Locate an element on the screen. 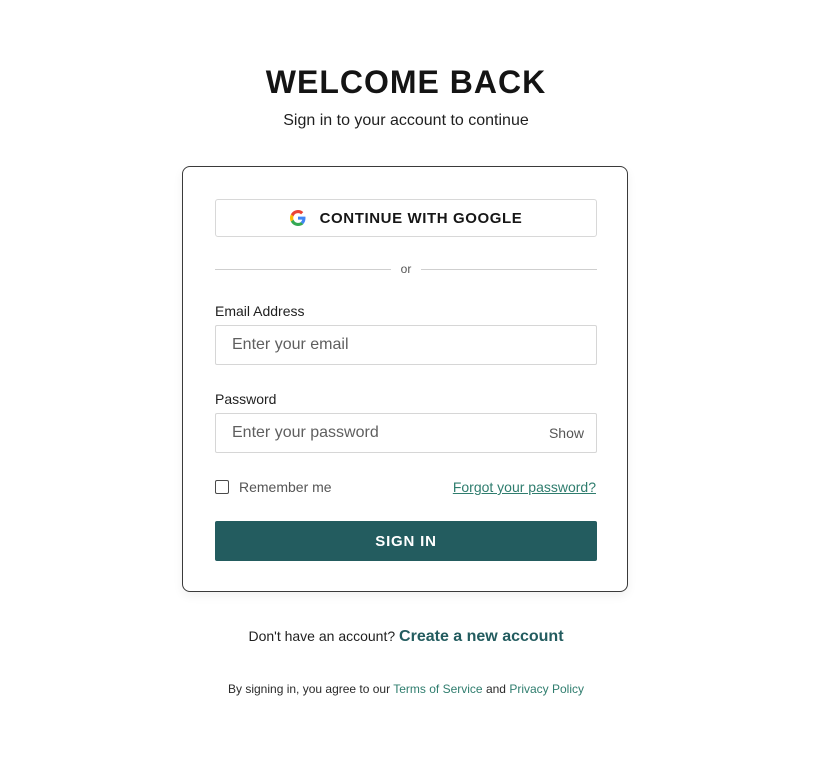 The image size is (832, 770). privacy-policy-link: Privacy Policy is located at coordinates (546, 689).